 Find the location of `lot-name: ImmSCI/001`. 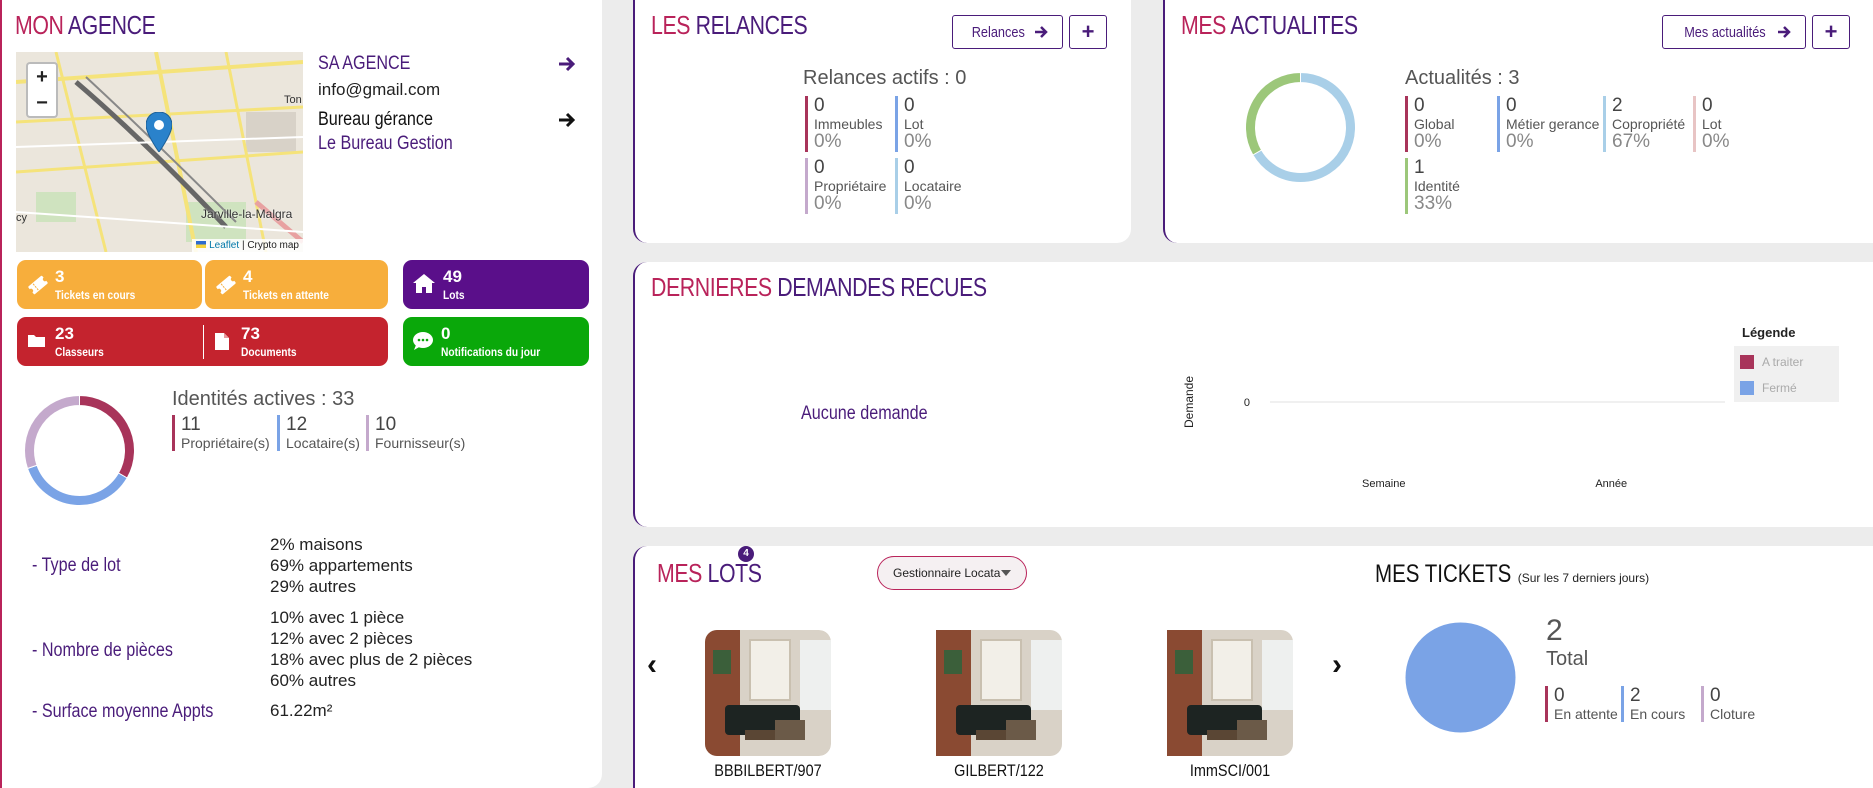

lot-name: ImmSCI/001 is located at coordinates (1230, 770).